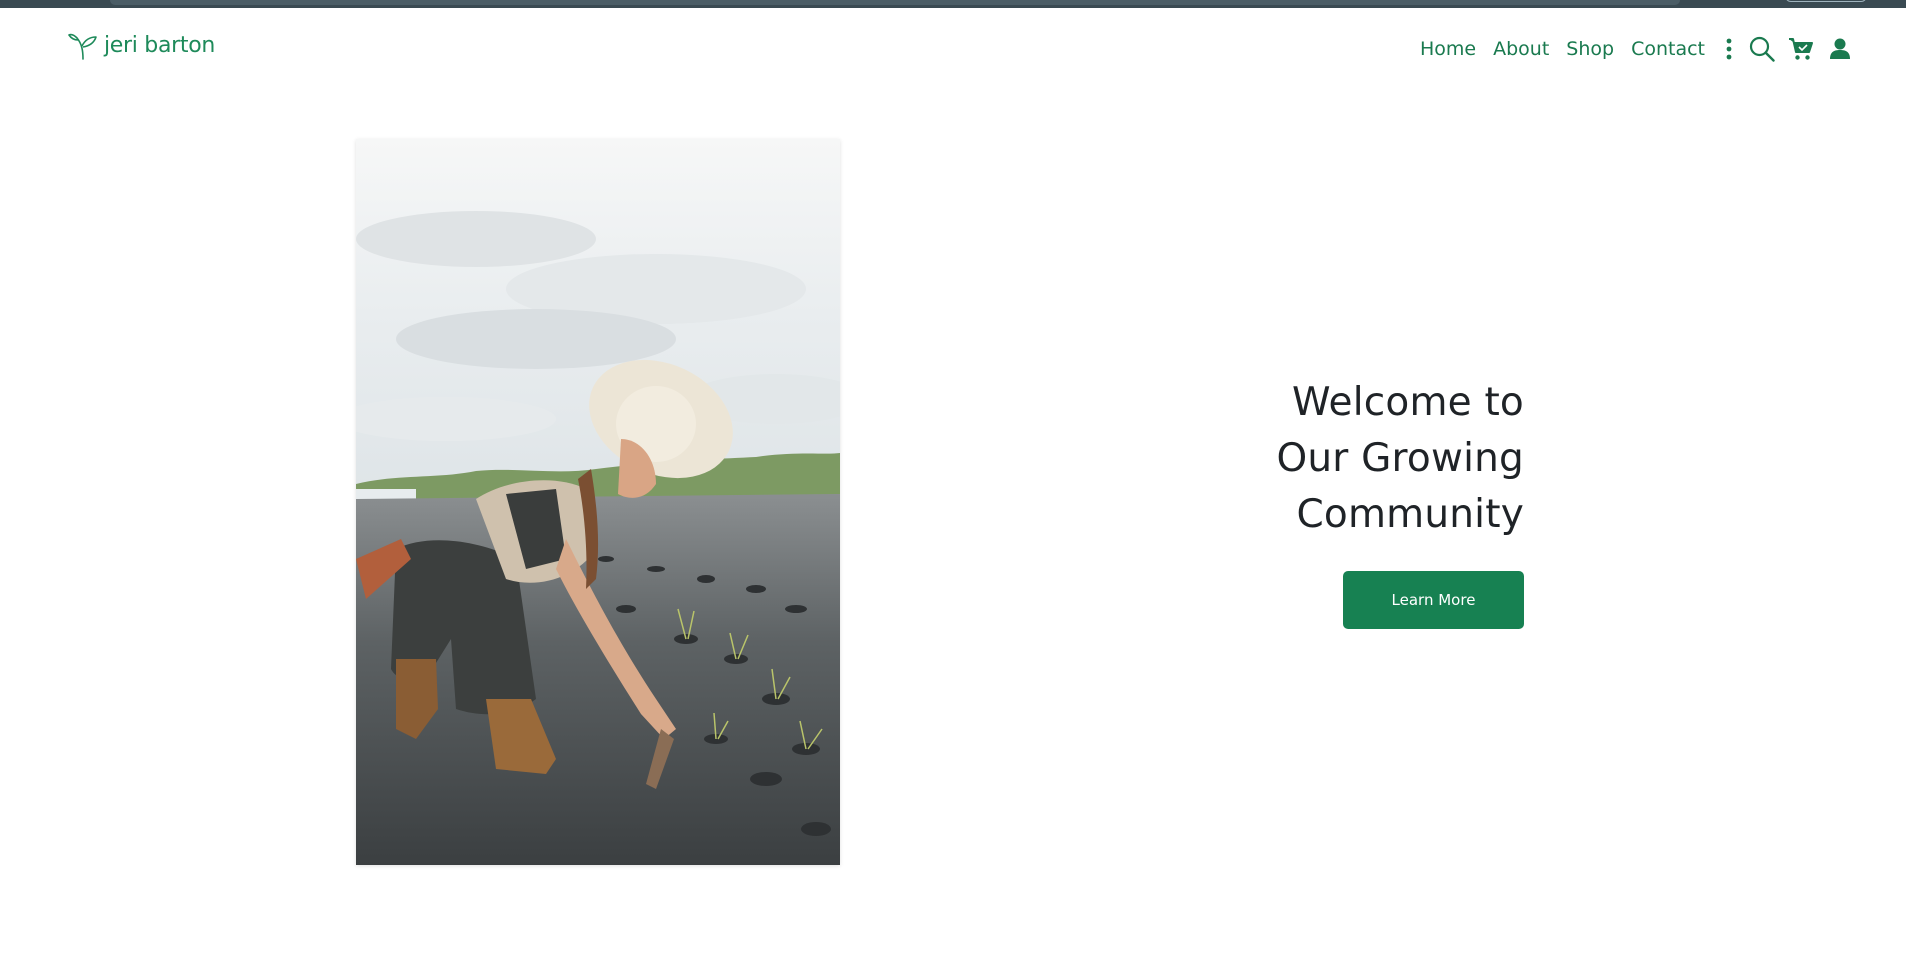  Describe the element at coordinates (1521, 49) in the screenshot. I see `nav-link-about: About` at that location.